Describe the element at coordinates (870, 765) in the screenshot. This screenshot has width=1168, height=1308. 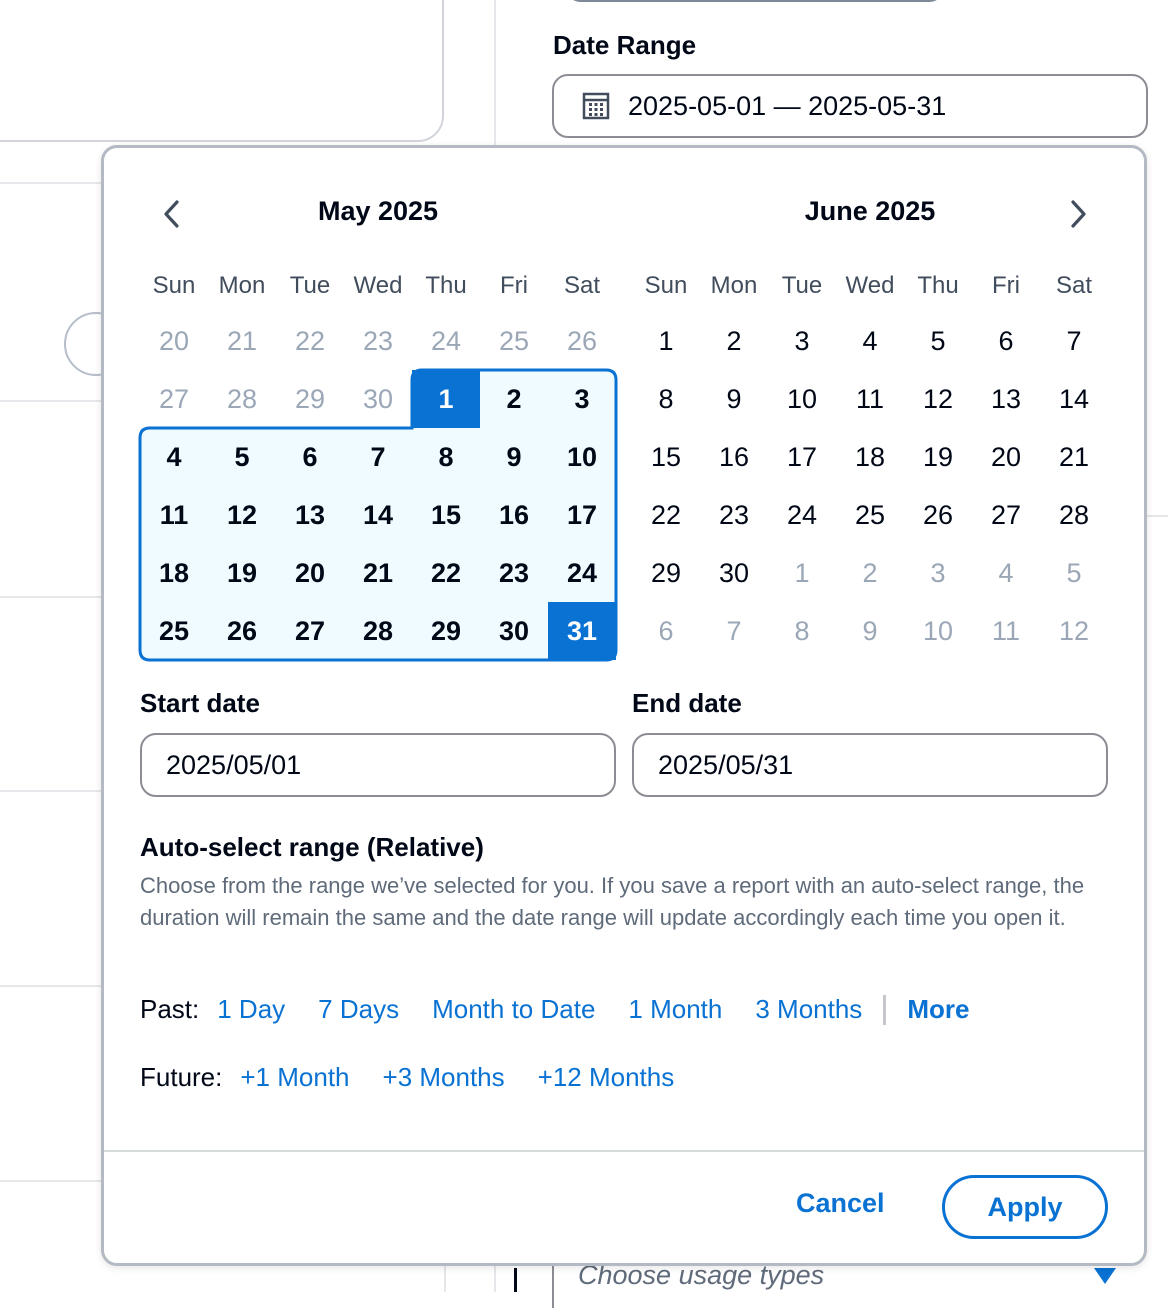
I see `end-date-input` at that location.